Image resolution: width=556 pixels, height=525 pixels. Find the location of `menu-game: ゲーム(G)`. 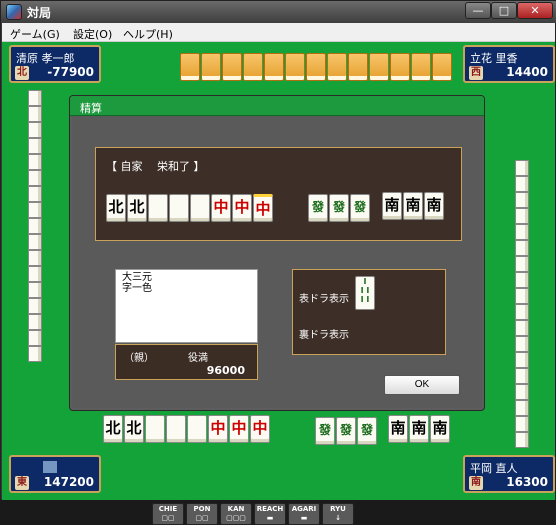

menu-game: ゲーム(G) is located at coordinates (35, 34).